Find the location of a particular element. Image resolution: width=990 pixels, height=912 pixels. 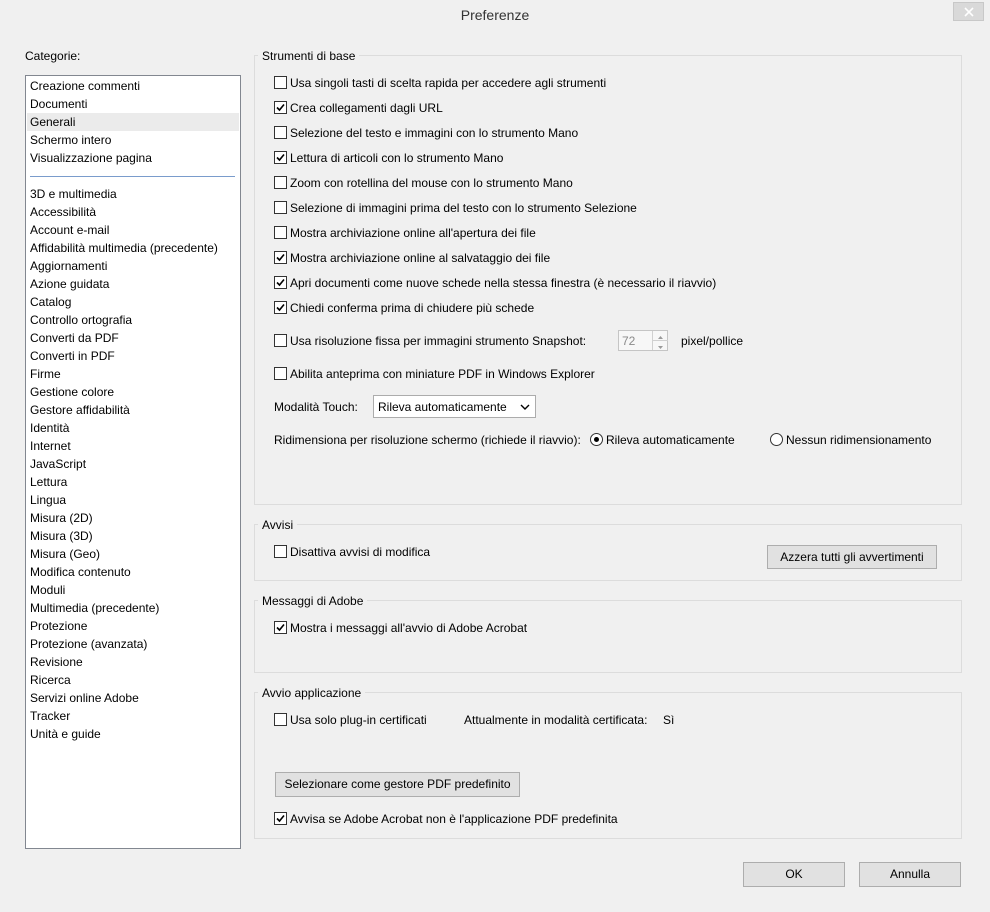

category-item: Documenti is located at coordinates (58, 104).